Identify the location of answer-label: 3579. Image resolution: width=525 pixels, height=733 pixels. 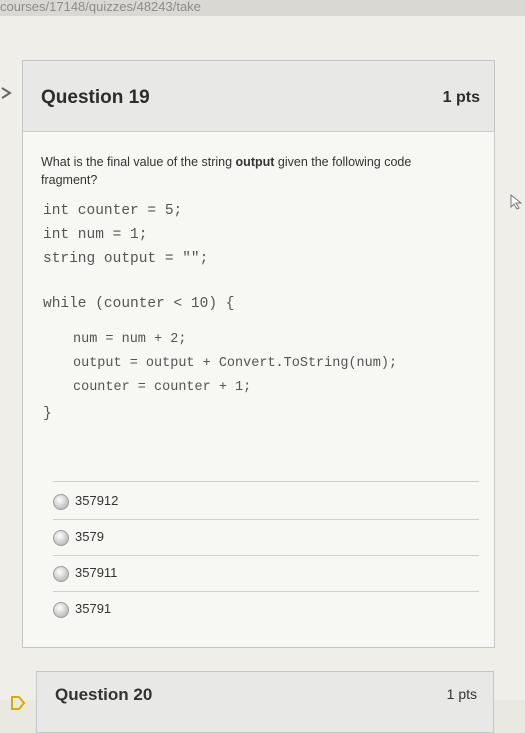
(89, 536).